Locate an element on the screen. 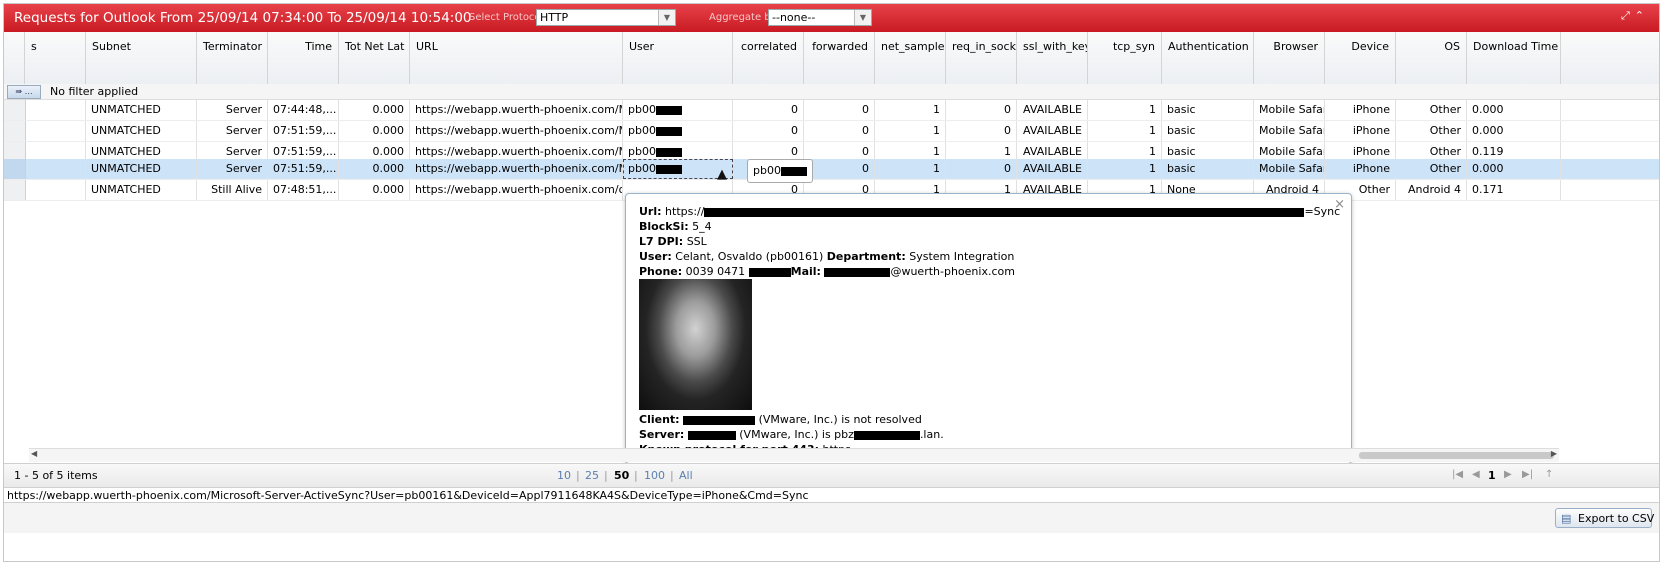  page-size-50: 50 is located at coordinates (621, 475).